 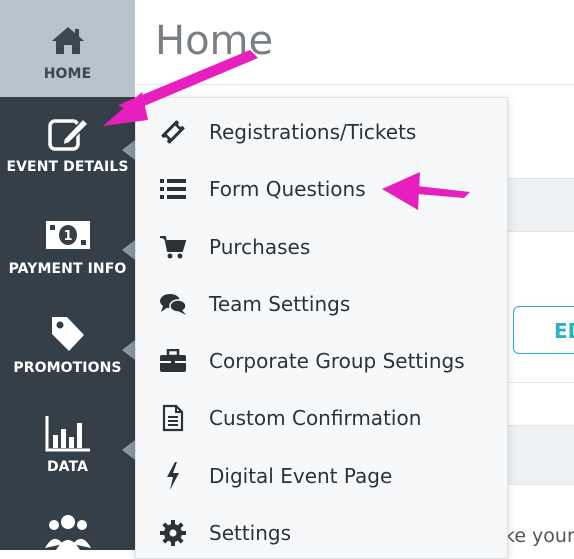 What do you see at coordinates (173, 189) in the screenshot?
I see `list-icon` at bounding box center [173, 189].